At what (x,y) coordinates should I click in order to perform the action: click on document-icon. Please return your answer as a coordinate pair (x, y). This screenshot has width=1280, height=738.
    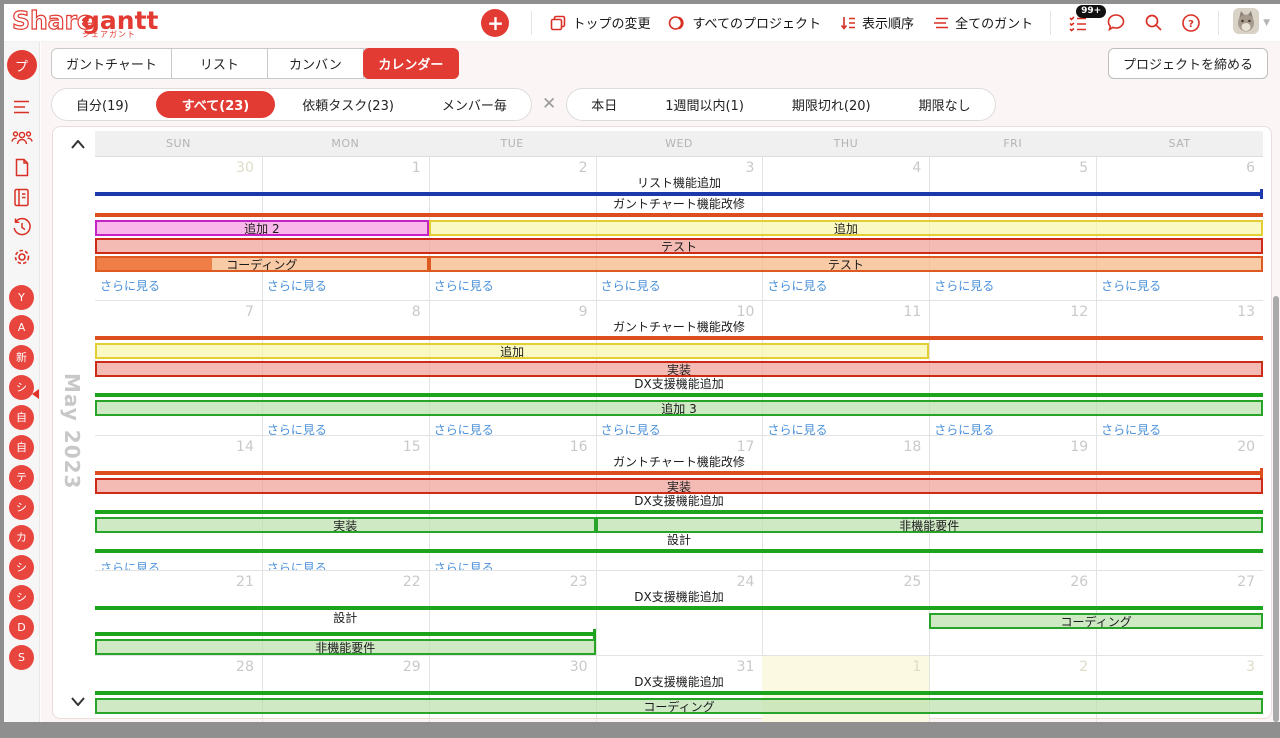
    Looking at the image, I should click on (22, 167).